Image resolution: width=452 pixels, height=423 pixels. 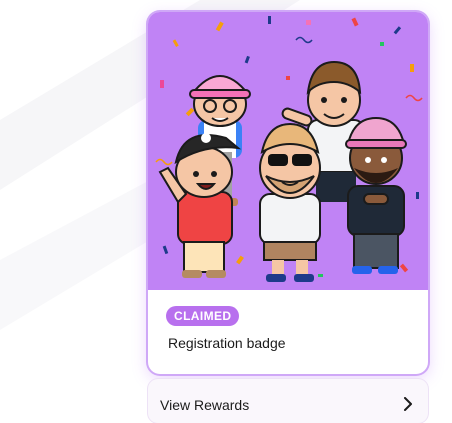 What do you see at coordinates (290, 202) in the screenshot?
I see `character-sunglasses` at bounding box center [290, 202].